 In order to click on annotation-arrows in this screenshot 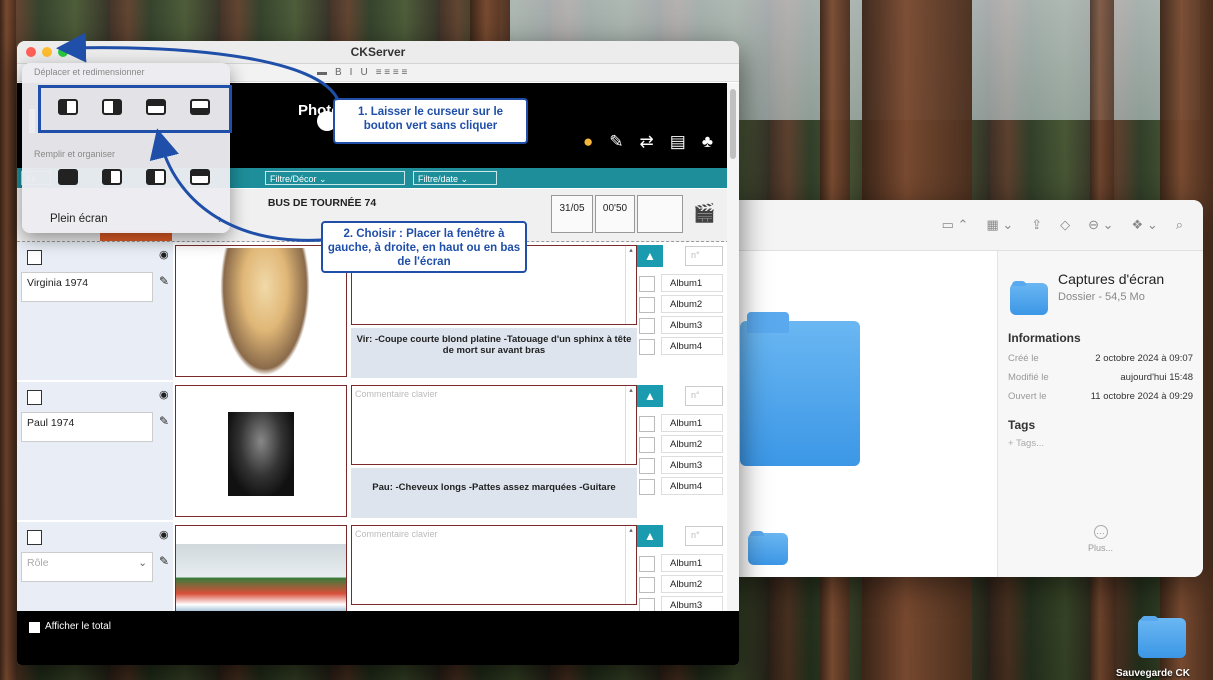, I will do `click(198, 137)`.